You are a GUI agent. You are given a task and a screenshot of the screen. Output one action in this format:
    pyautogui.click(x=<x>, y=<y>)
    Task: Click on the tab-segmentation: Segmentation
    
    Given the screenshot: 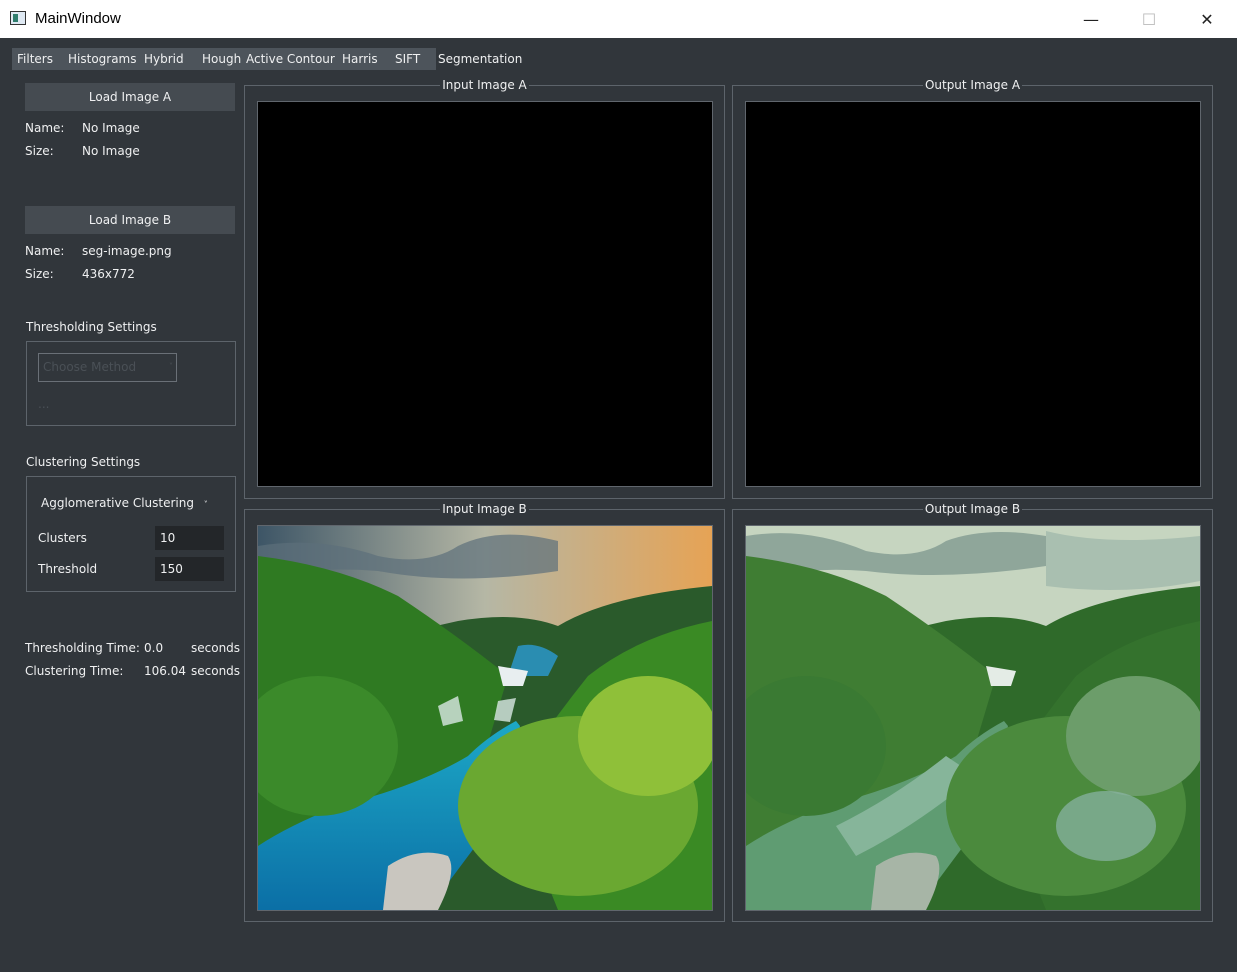 What is the action you would take?
    pyautogui.click(x=481, y=59)
    